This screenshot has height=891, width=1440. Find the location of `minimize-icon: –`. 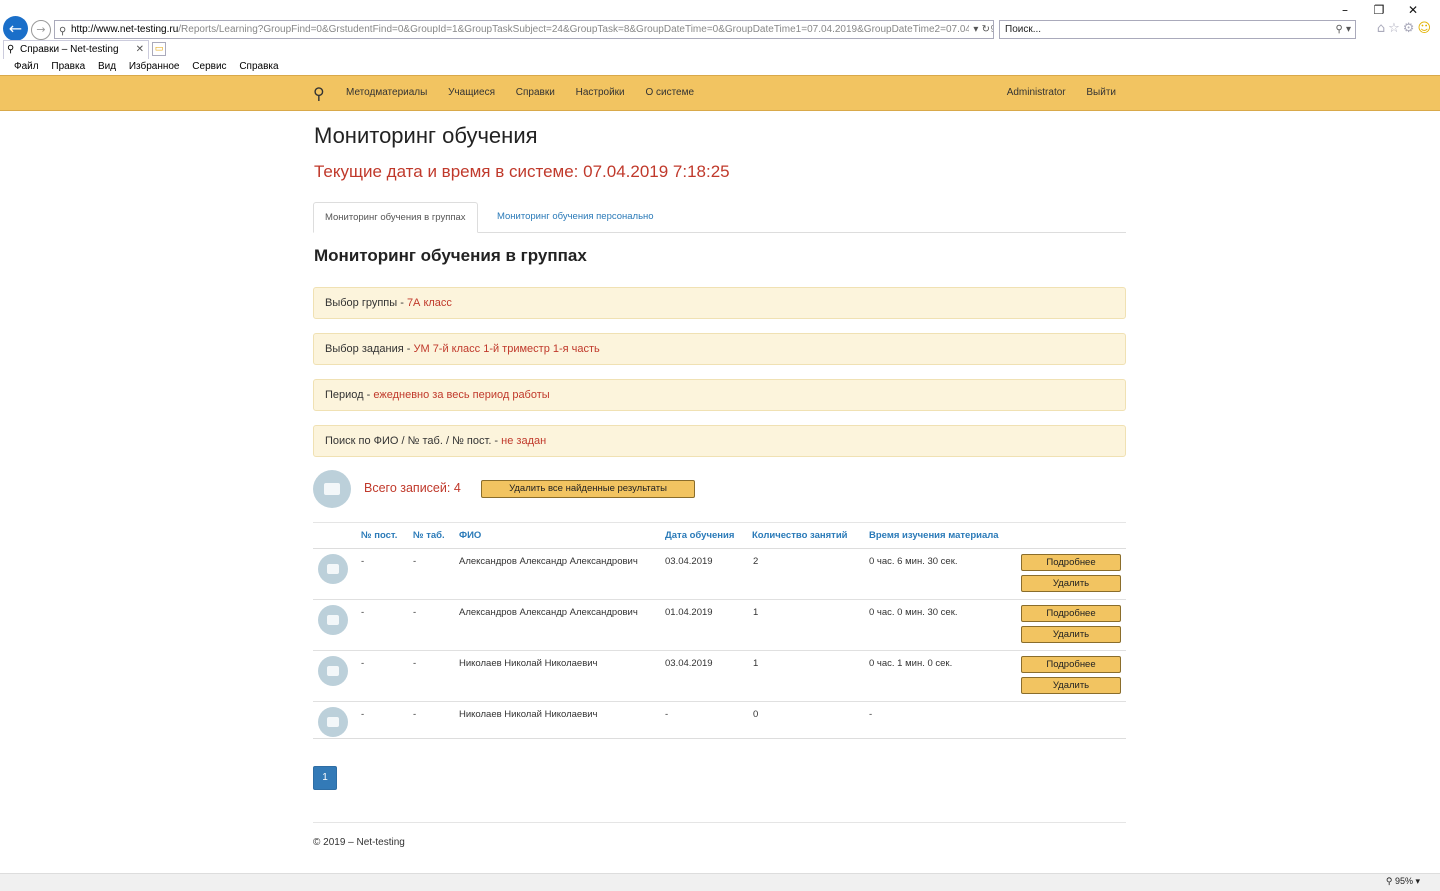

minimize-icon: – is located at coordinates (1345, 10).